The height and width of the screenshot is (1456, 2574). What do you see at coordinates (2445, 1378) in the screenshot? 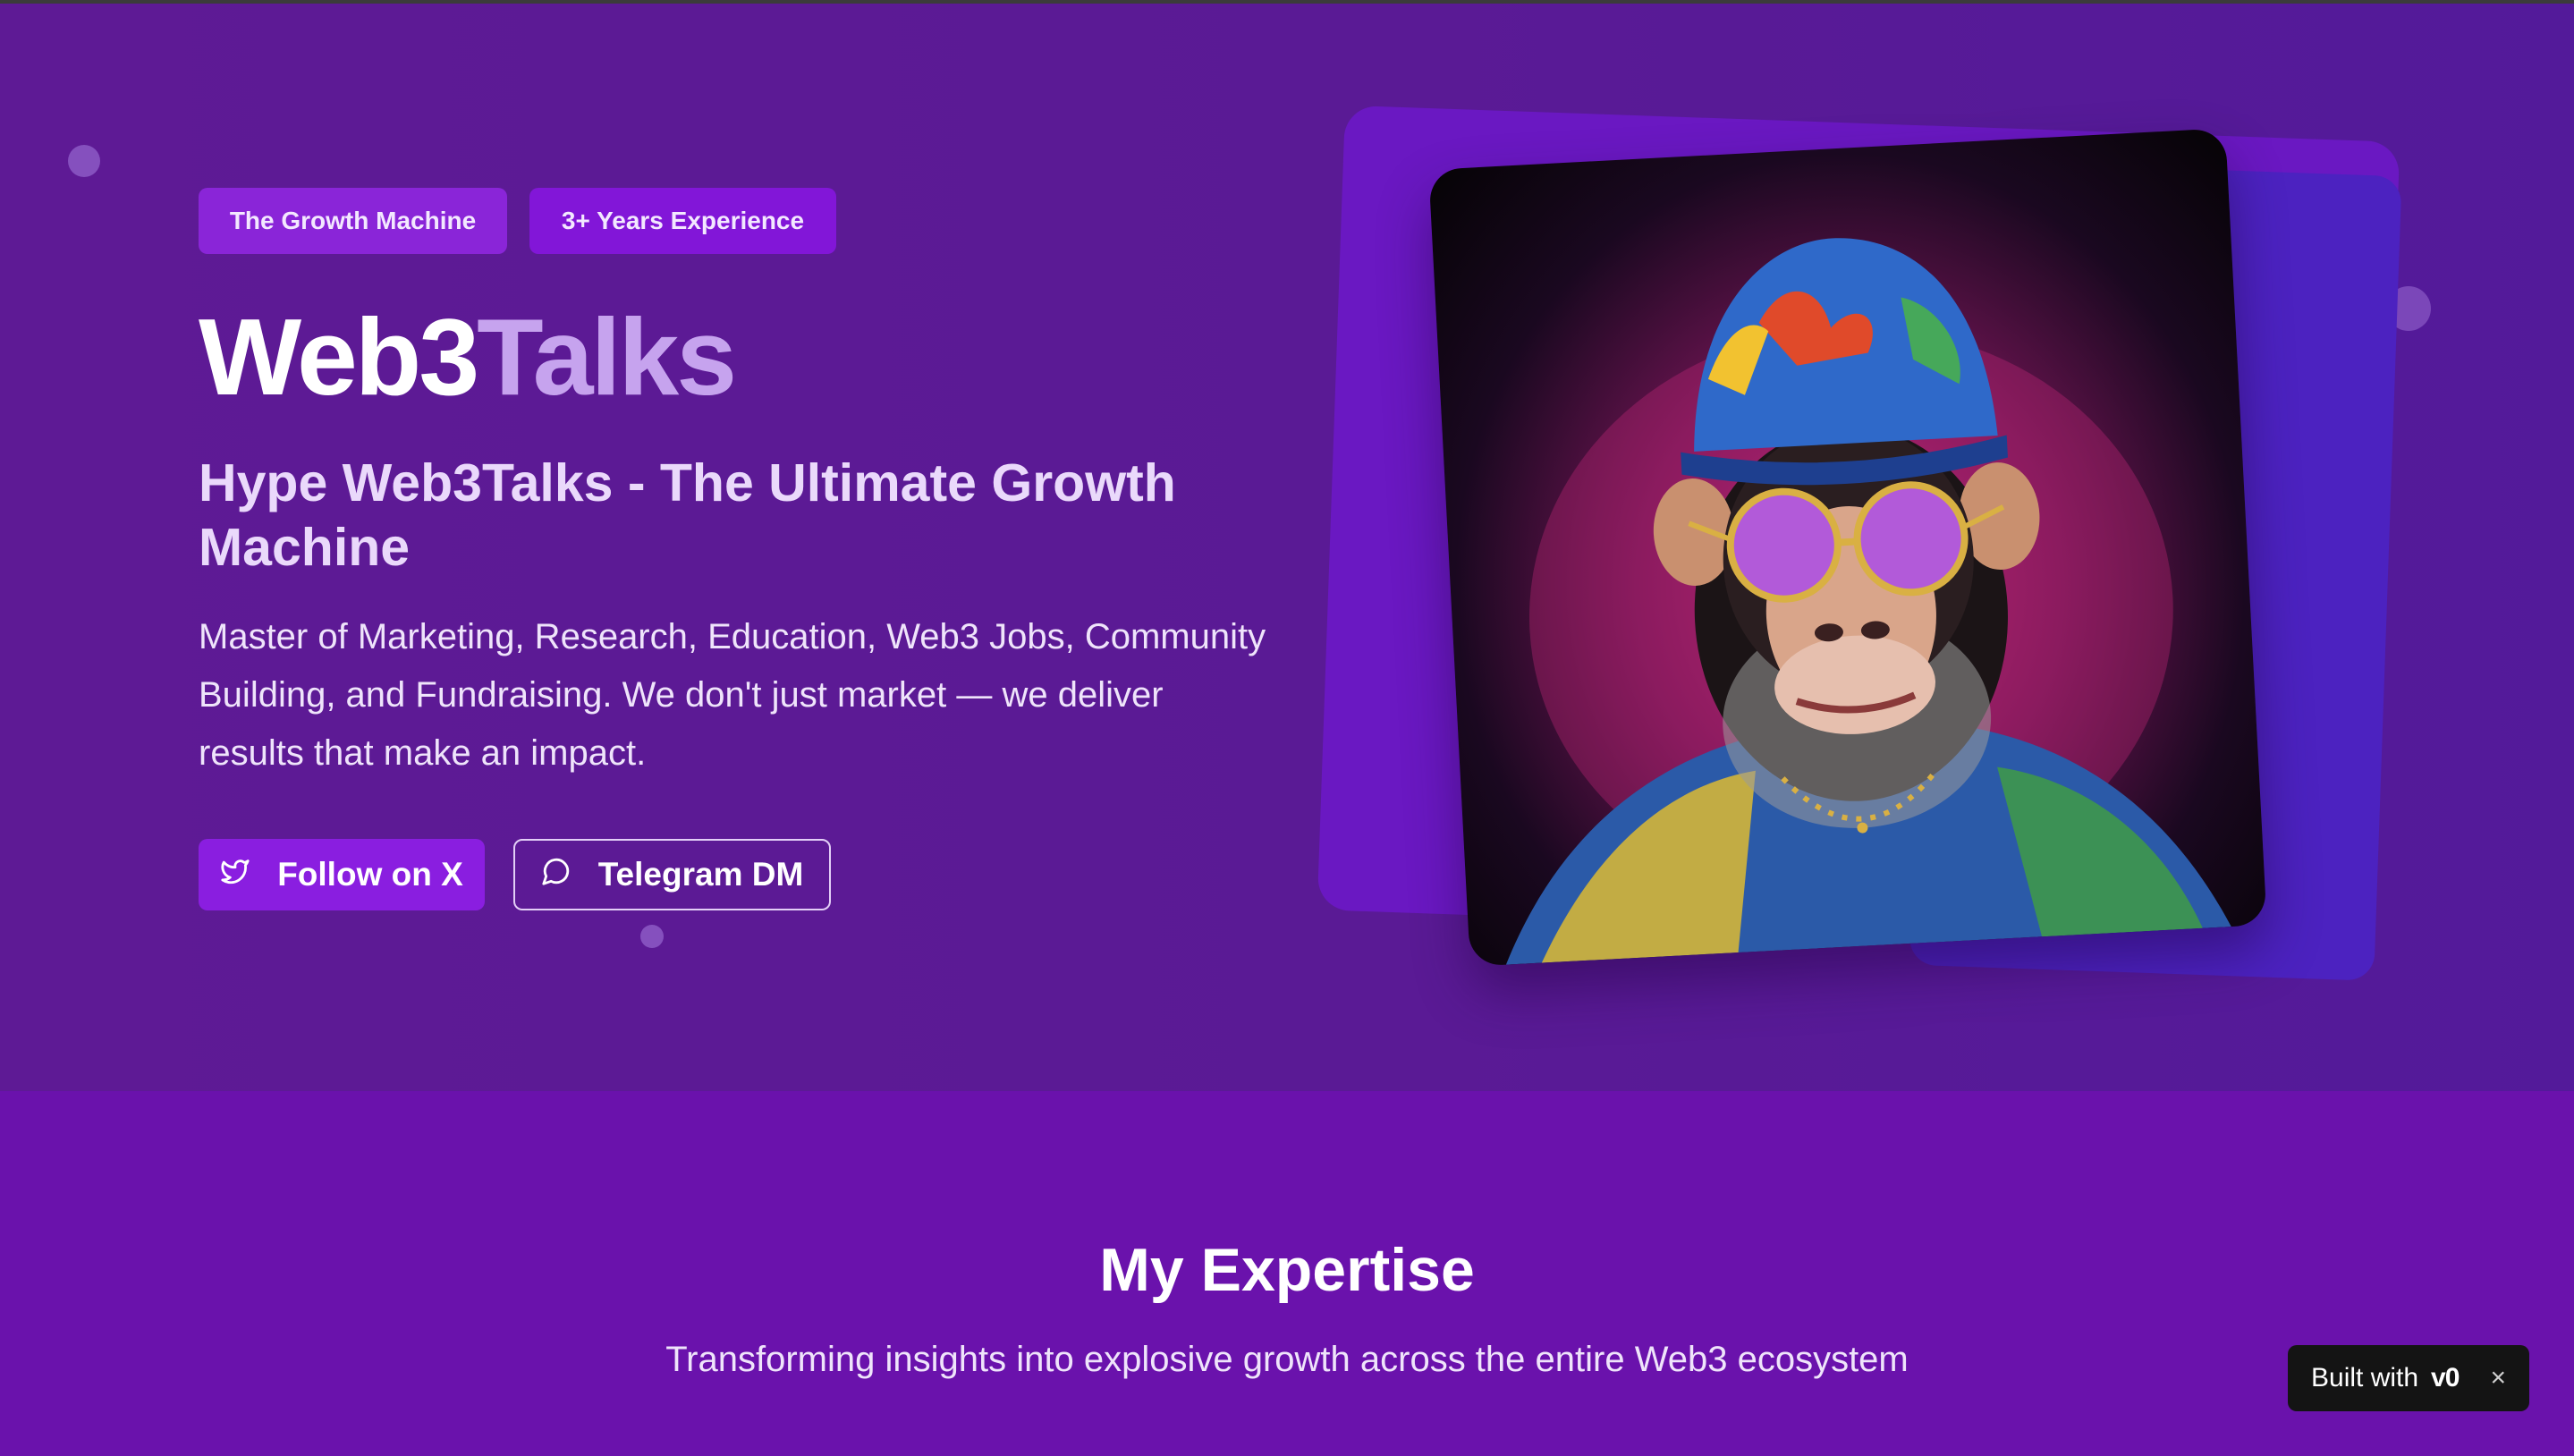
I see `v0-logo: v0` at bounding box center [2445, 1378].